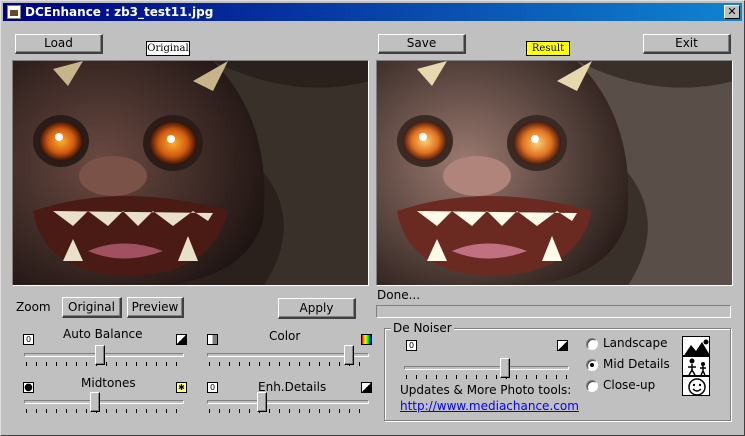 The image size is (745, 436). What do you see at coordinates (548, 48) in the screenshot?
I see `result-tag: Result` at bounding box center [548, 48].